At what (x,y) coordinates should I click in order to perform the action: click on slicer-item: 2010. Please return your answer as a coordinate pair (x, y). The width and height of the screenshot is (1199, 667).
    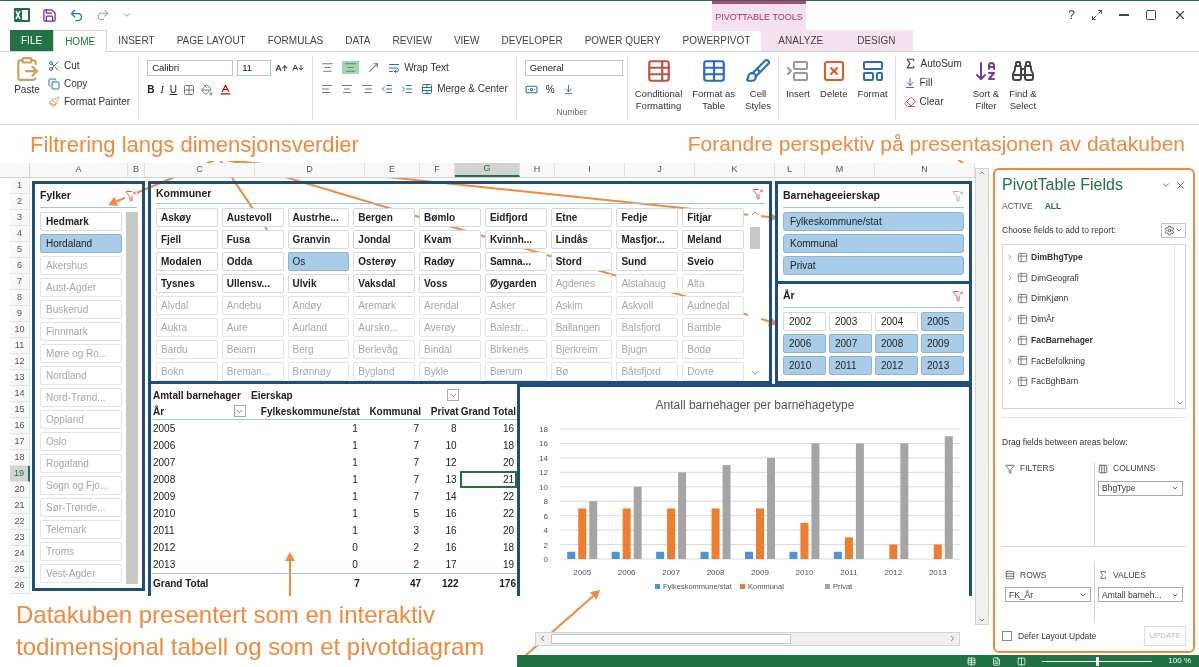
    Looking at the image, I should click on (804, 365).